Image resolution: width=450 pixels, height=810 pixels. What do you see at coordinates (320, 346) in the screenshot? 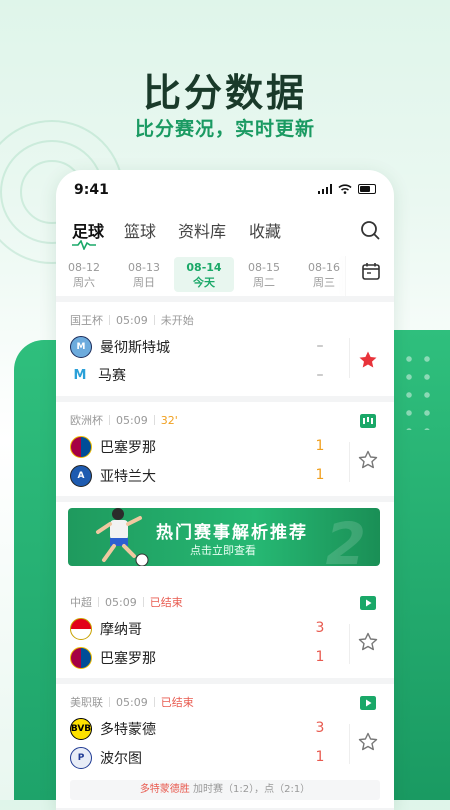
I see `home-score: –` at bounding box center [320, 346].